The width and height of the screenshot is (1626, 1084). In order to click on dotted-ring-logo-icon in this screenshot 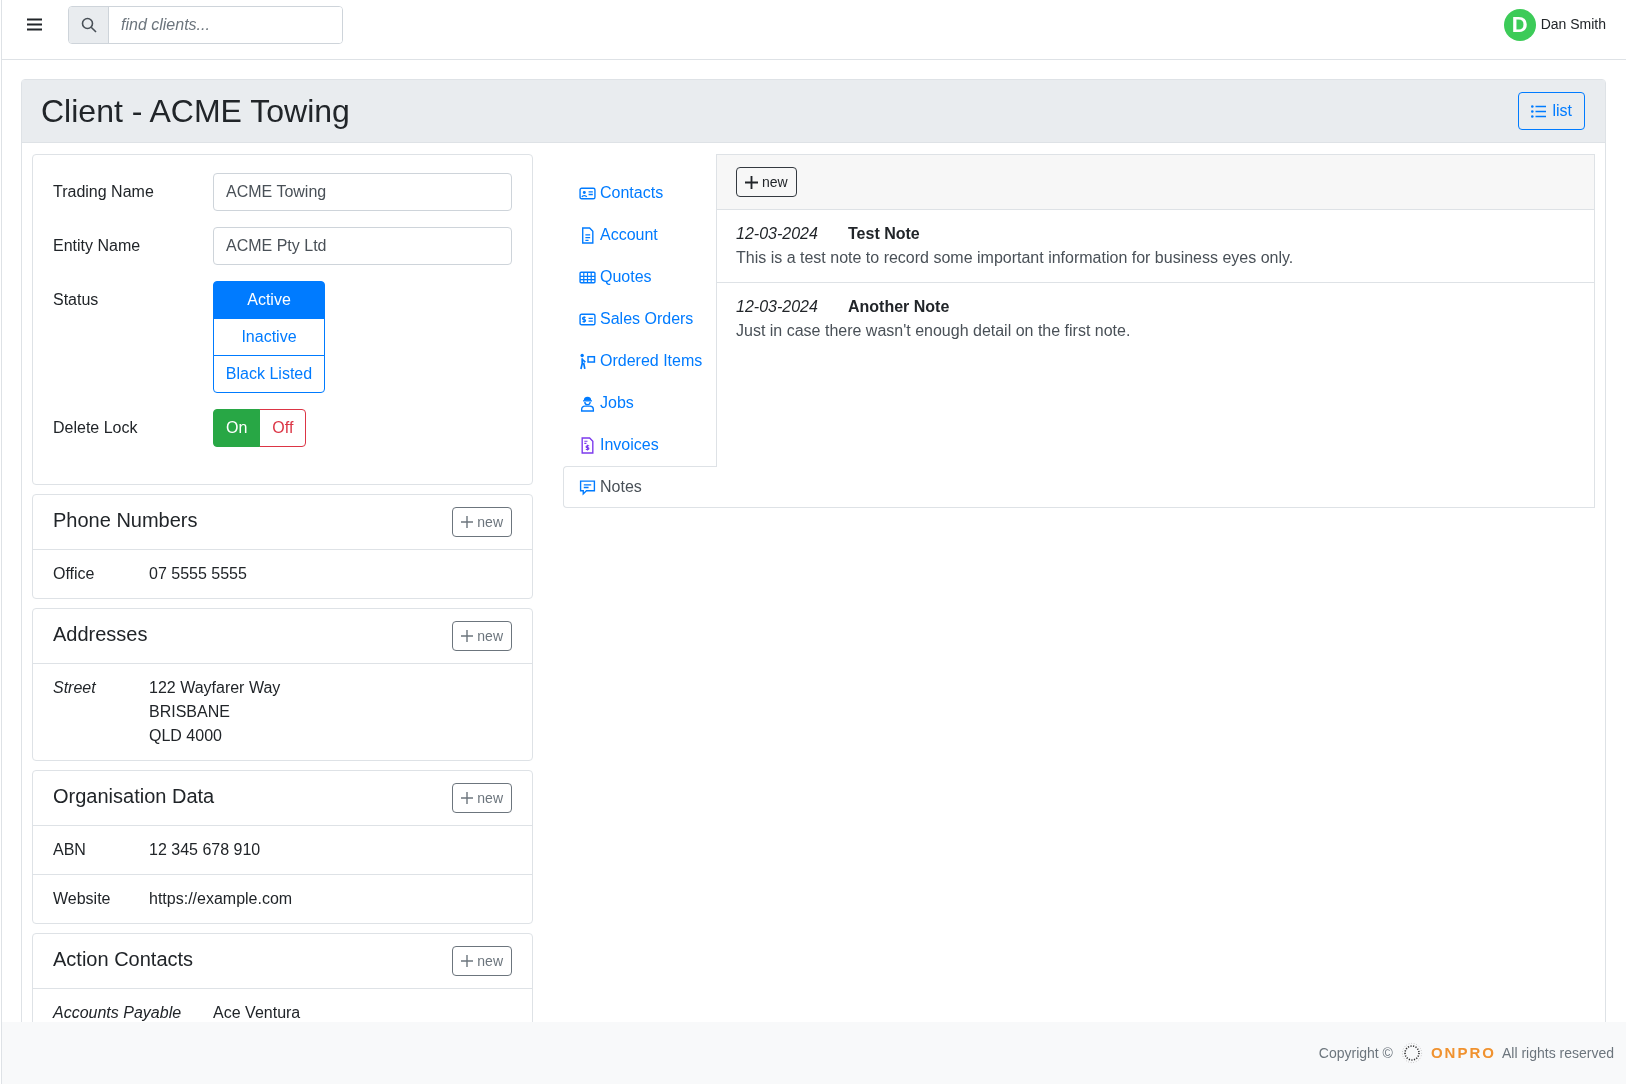, I will do `click(1411, 1053)`.